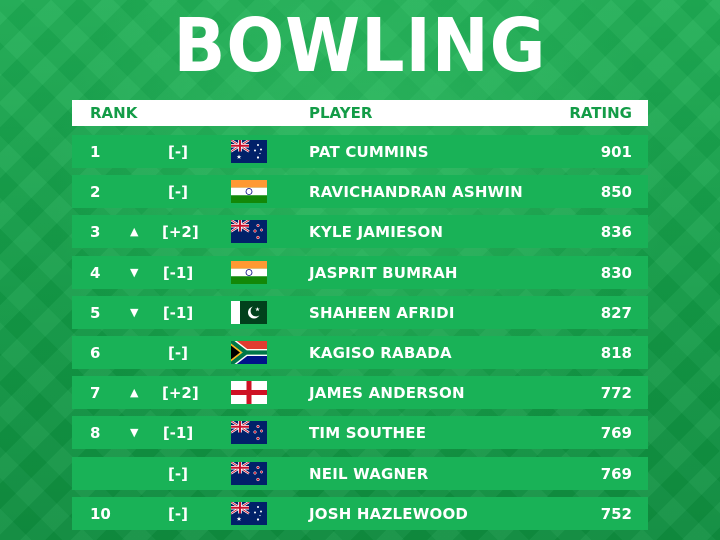 The height and width of the screenshot is (540, 720). What do you see at coordinates (616, 393) in the screenshot?
I see `rating-value: 772` at bounding box center [616, 393].